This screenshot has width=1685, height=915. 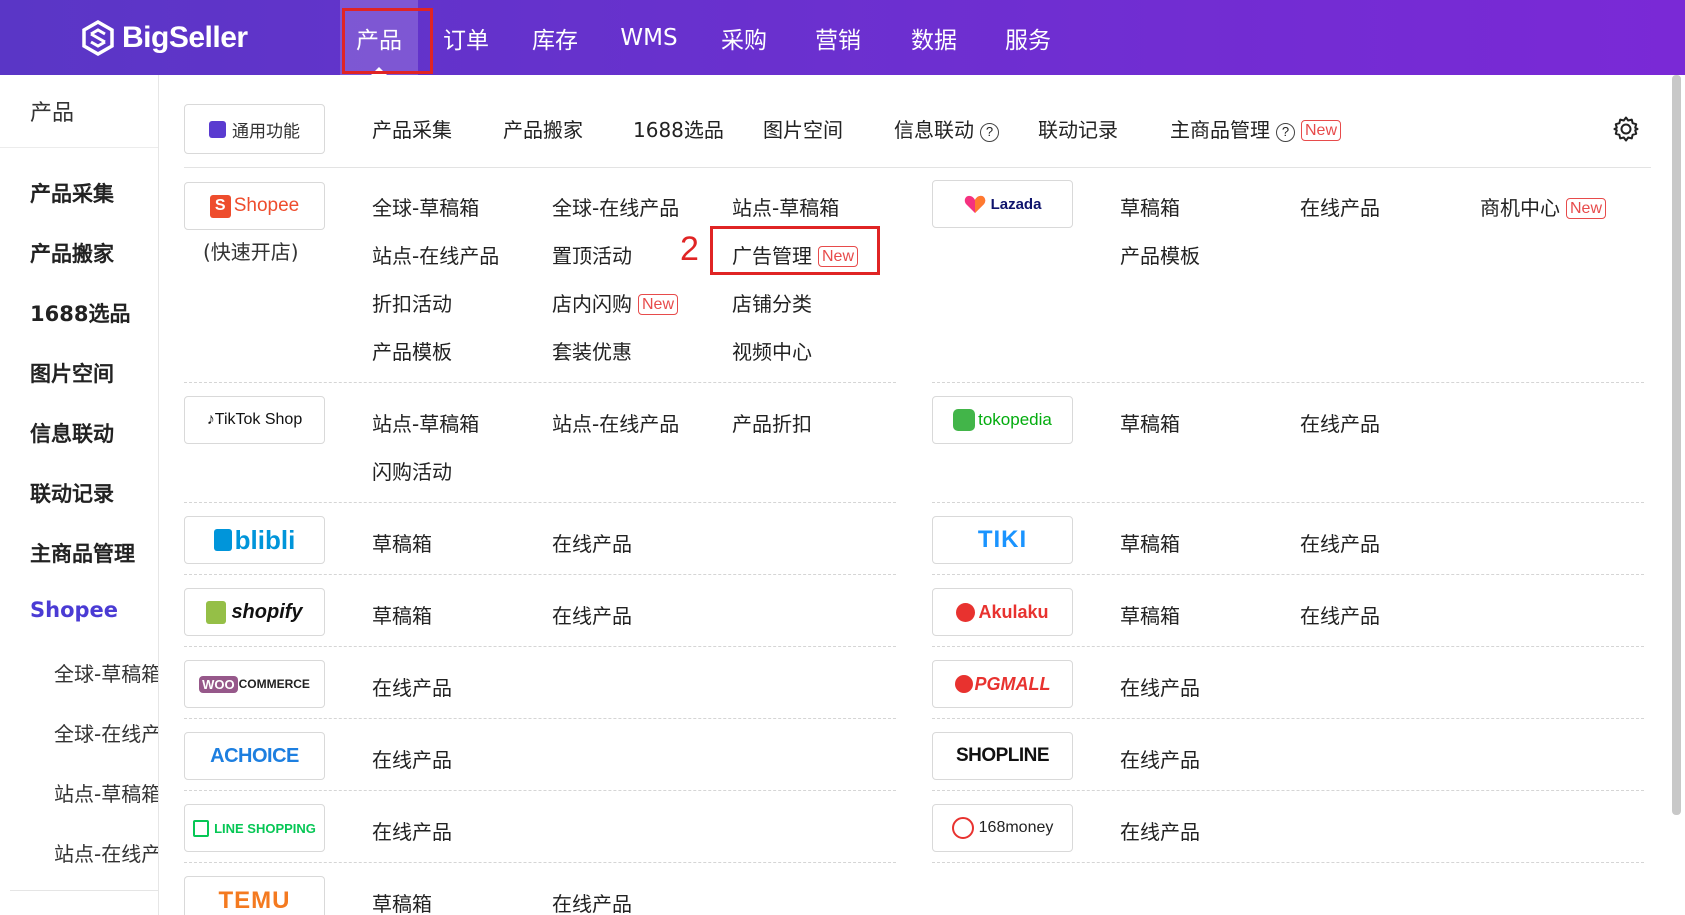 I want to click on shopline-chip: SHOPLINE, so click(x=1002, y=756).